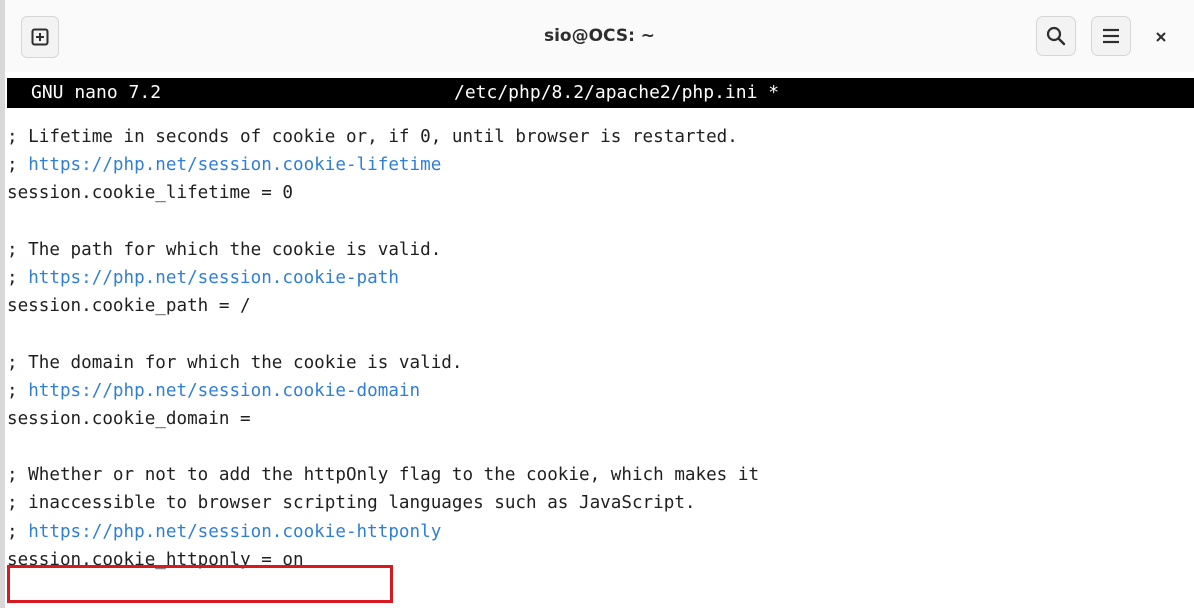 Image resolution: width=1194 pixels, height=608 pixels. I want to click on window-edge, so click(2, 304).